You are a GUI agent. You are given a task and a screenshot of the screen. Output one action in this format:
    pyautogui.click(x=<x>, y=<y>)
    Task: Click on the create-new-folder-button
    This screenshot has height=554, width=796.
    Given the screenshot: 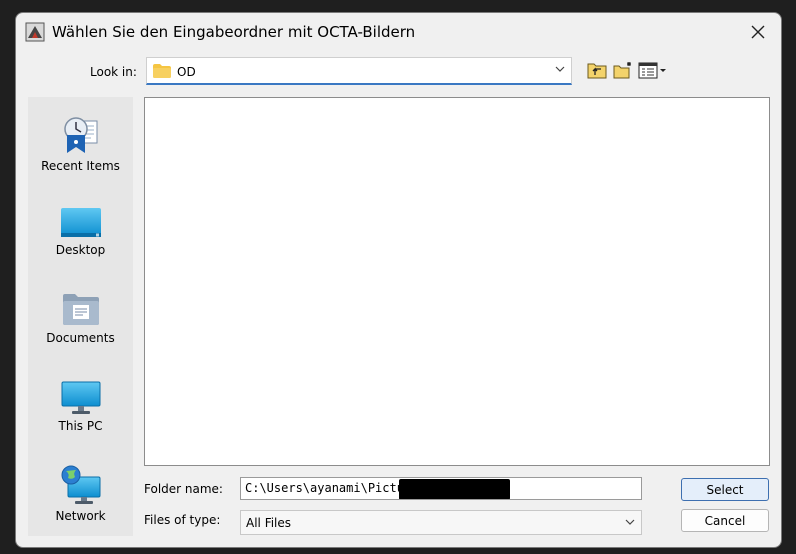 What is the action you would take?
    pyautogui.click(x=624, y=72)
    